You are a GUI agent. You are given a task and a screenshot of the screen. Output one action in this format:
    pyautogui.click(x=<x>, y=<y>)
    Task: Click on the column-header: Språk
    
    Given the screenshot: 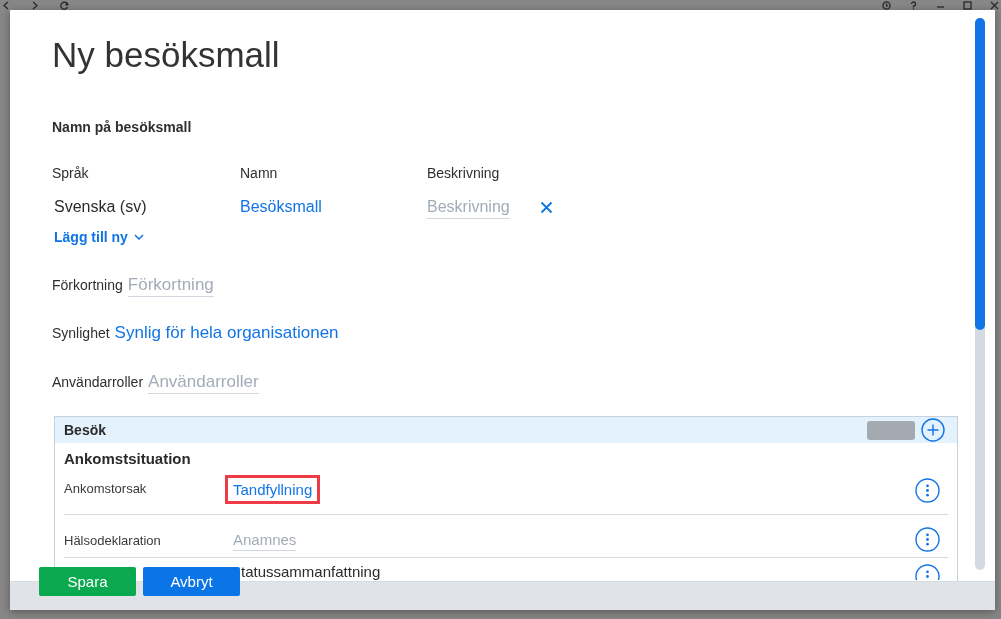 What is the action you would take?
    pyautogui.click(x=70, y=173)
    